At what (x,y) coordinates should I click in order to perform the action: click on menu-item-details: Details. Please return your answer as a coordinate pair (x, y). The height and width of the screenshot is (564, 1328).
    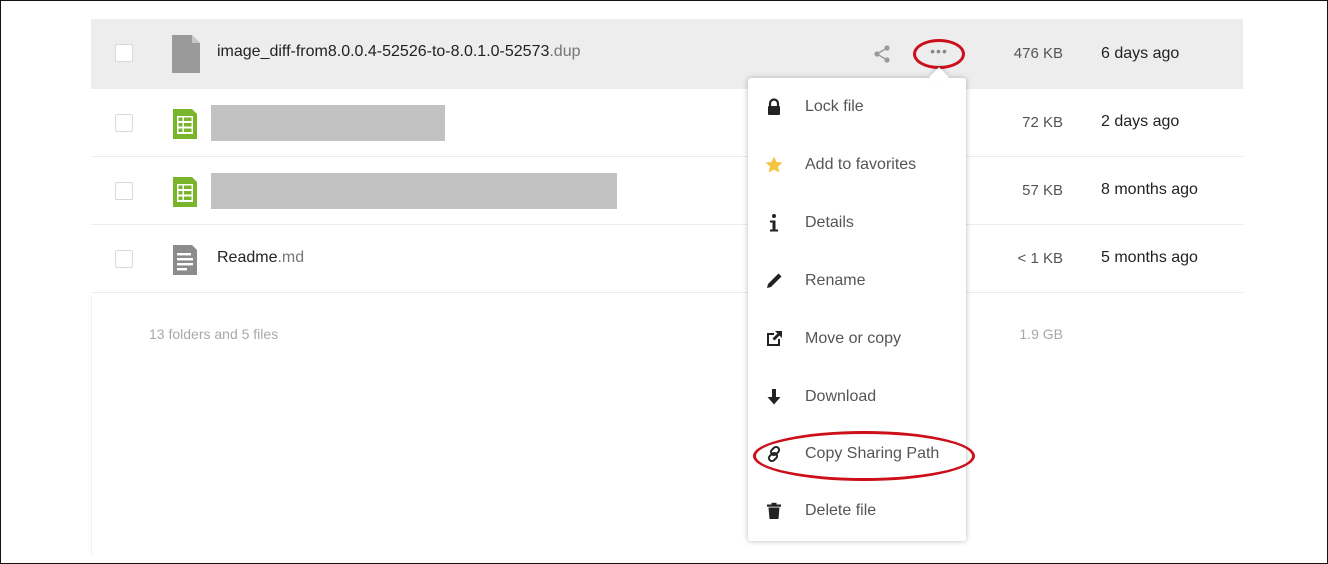
    Looking at the image, I should click on (857, 224).